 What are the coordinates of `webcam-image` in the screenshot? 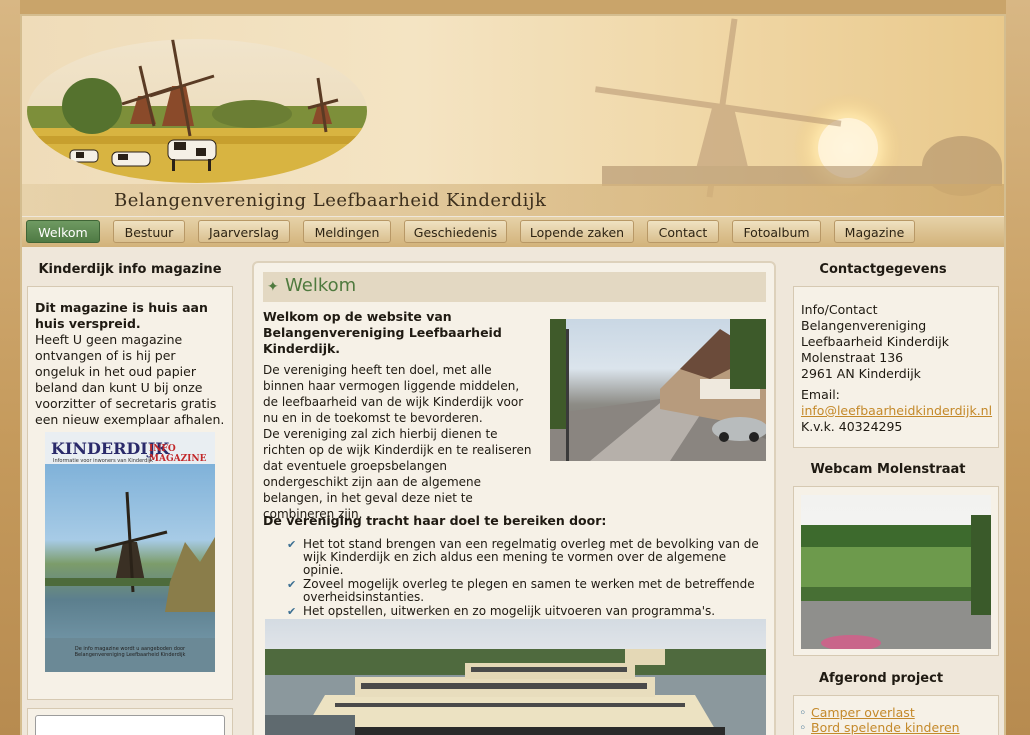 It's located at (896, 572).